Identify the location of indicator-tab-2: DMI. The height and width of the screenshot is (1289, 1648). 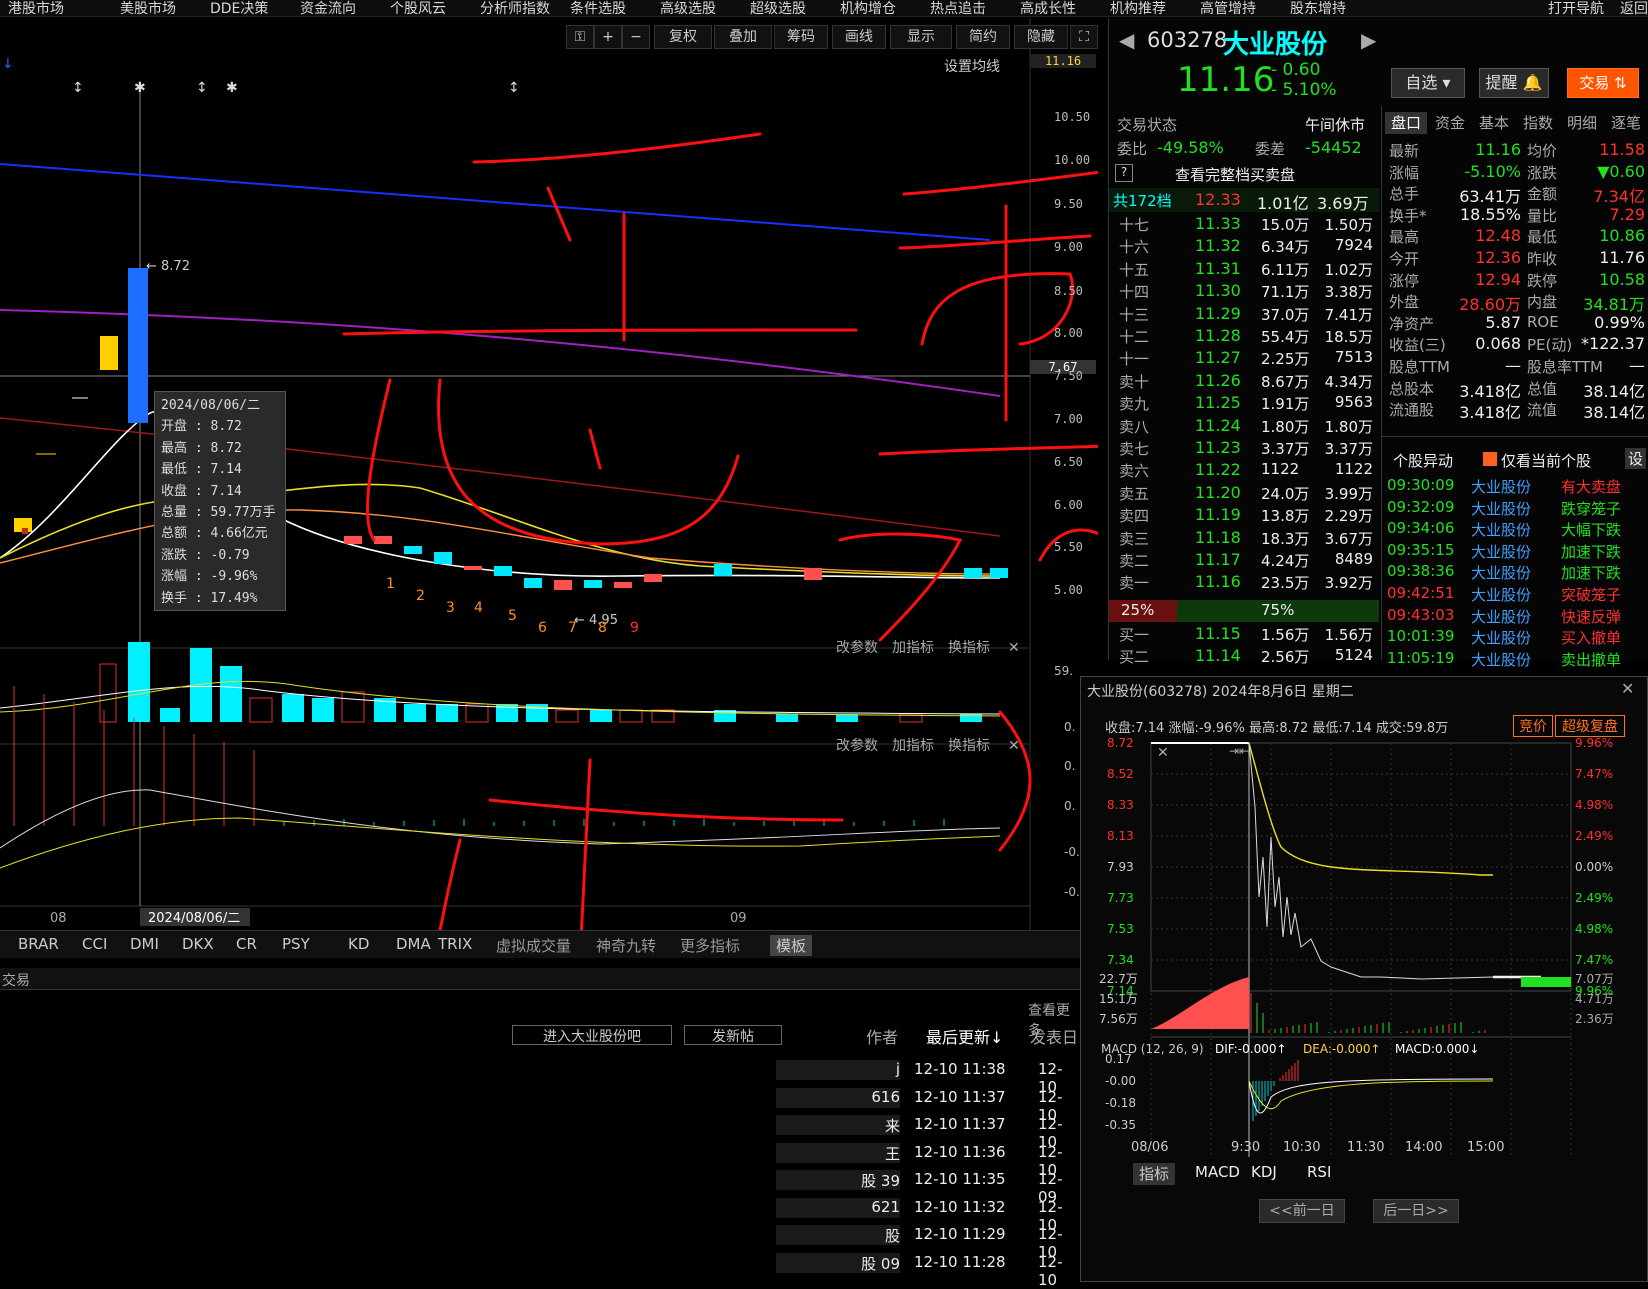
(144, 944).